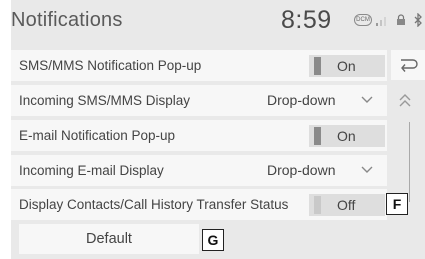 The image size is (425, 259). What do you see at coordinates (97, 135) in the screenshot?
I see `row-label: E-mail Notification Pop-up` at bounding box center [97, 135].